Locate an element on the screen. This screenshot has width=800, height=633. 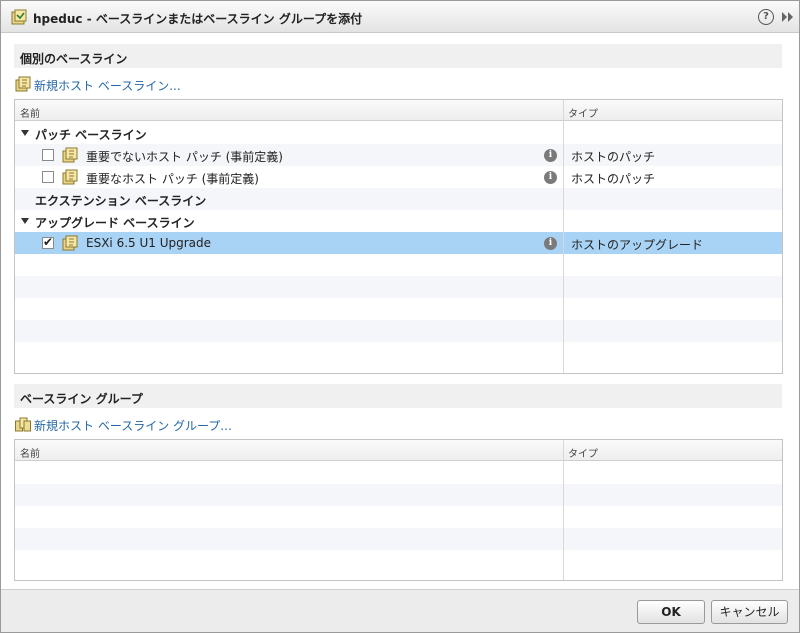
ok-button: OK is located at coordinates (671, 612).